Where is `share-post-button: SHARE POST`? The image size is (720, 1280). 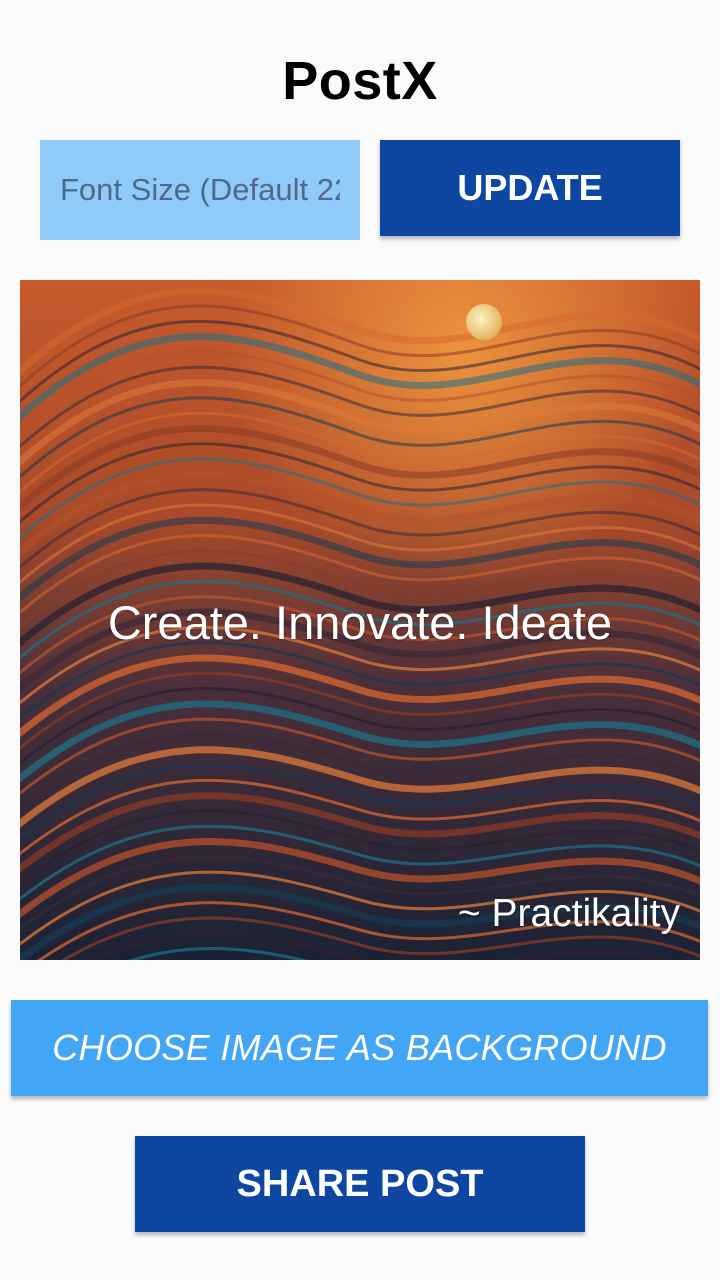 share-post-button: SHARE POST is located at coordinates (360, 1184).